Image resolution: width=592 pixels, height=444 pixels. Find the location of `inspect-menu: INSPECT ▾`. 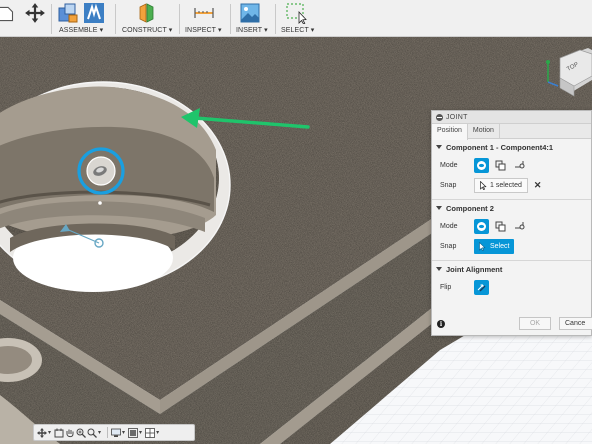

inspect-menu: INSPECT ▾ is located at coordinates (203, 30).